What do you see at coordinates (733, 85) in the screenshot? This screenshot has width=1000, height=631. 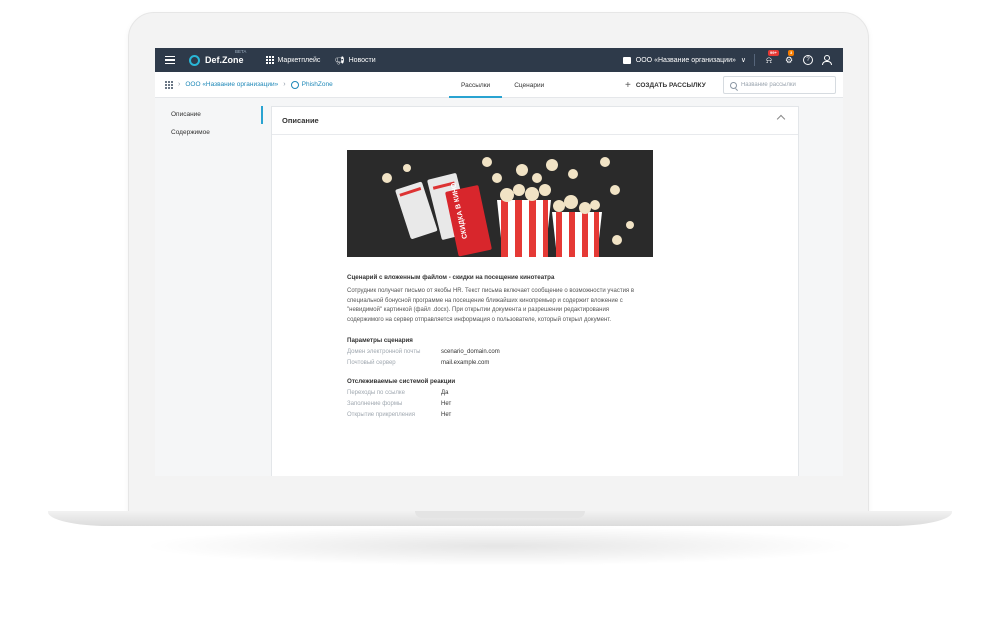 I see `search-icon` at bounding box center [733, 85].